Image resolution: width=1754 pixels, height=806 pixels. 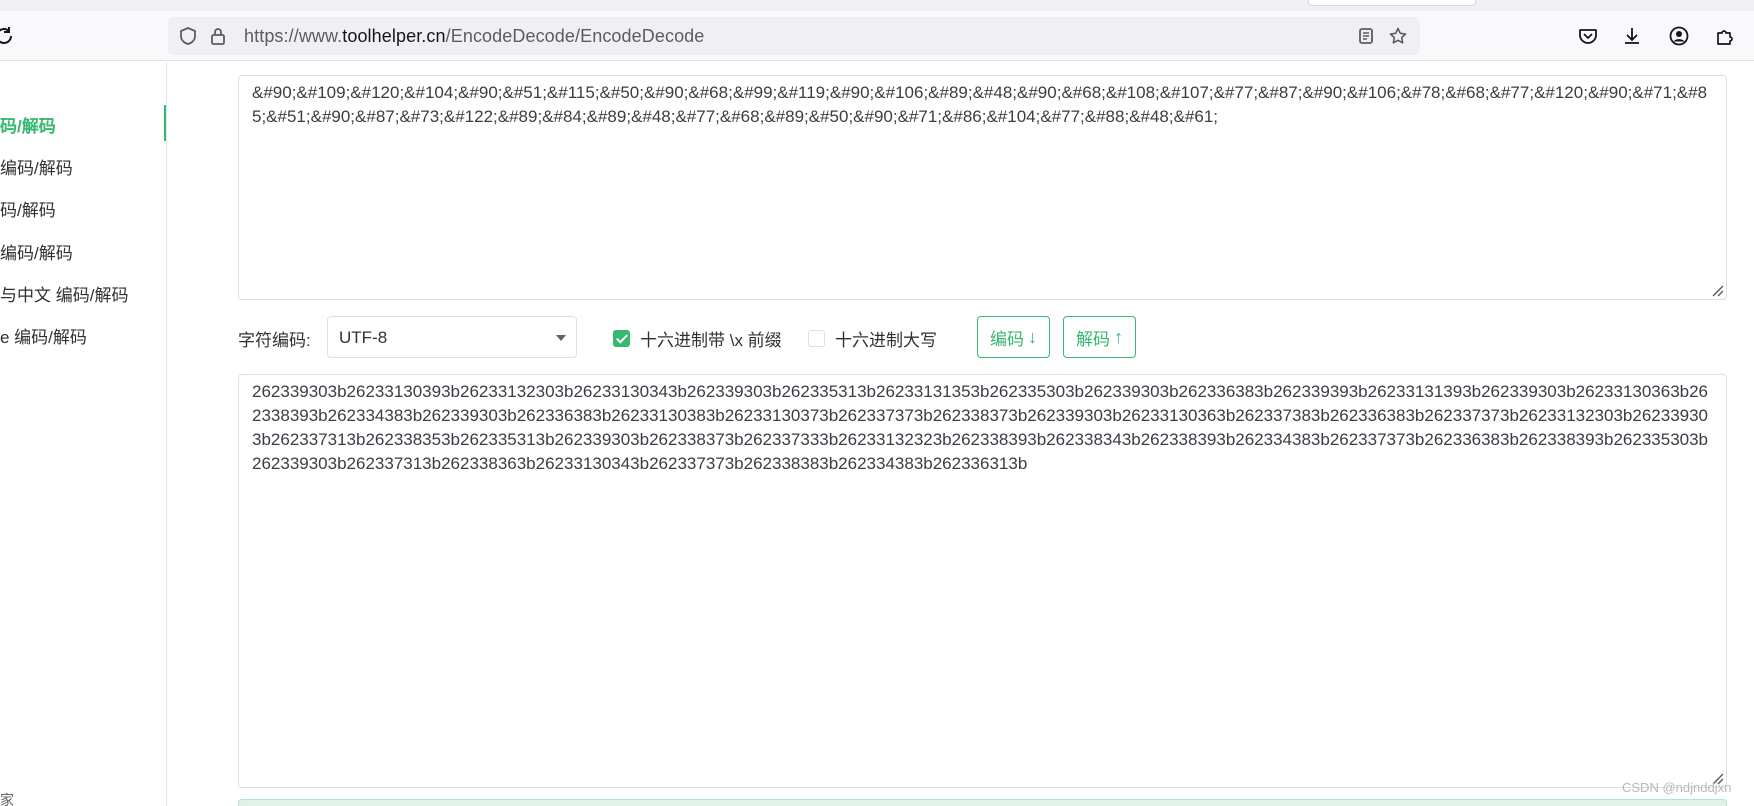 What do you see at coordinates (982, 802) in the screenshot?
I see `result-alert-bar` at bounding box center [982, 802].